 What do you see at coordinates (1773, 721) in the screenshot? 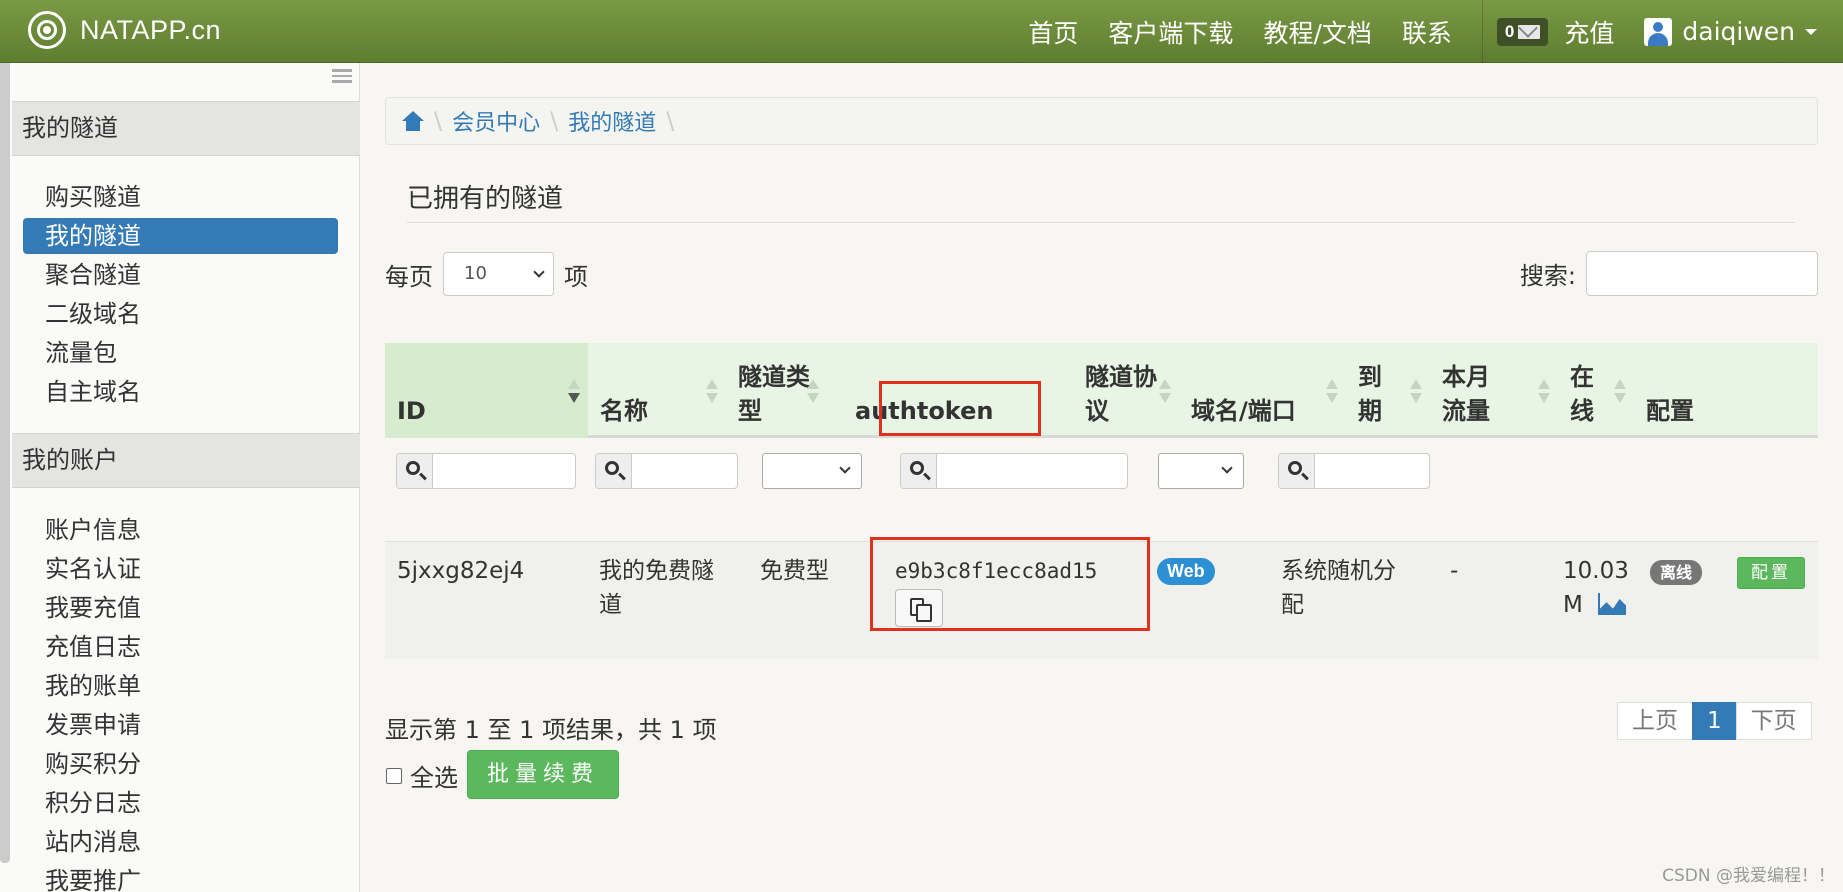
I see `pagination-next: 下页` at bounding box center [1773, 721].